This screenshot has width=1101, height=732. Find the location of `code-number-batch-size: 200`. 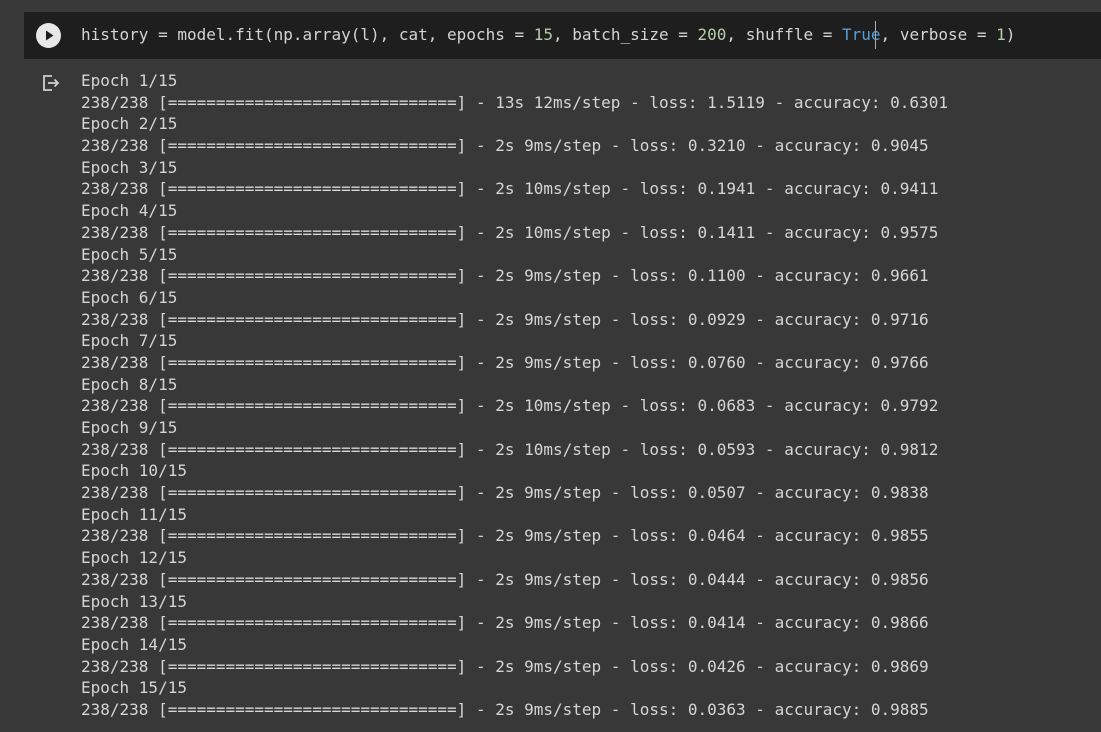

code-number-batch-size: 200 is located at coordinates (712, 34).